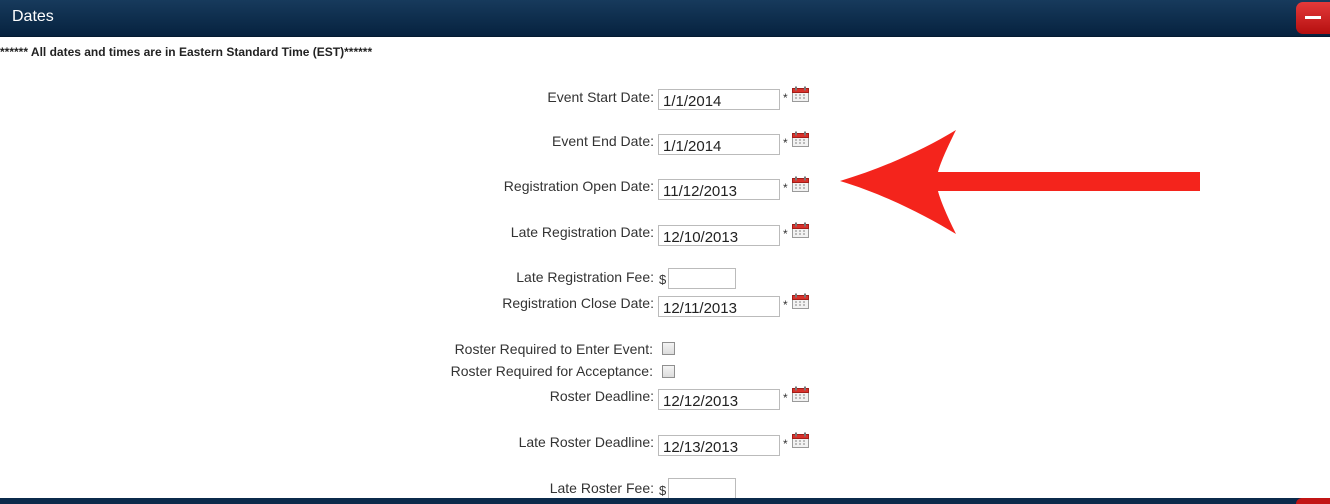  I want to click on roster-deadline-input: 12/12/2013, so click(719, 399).